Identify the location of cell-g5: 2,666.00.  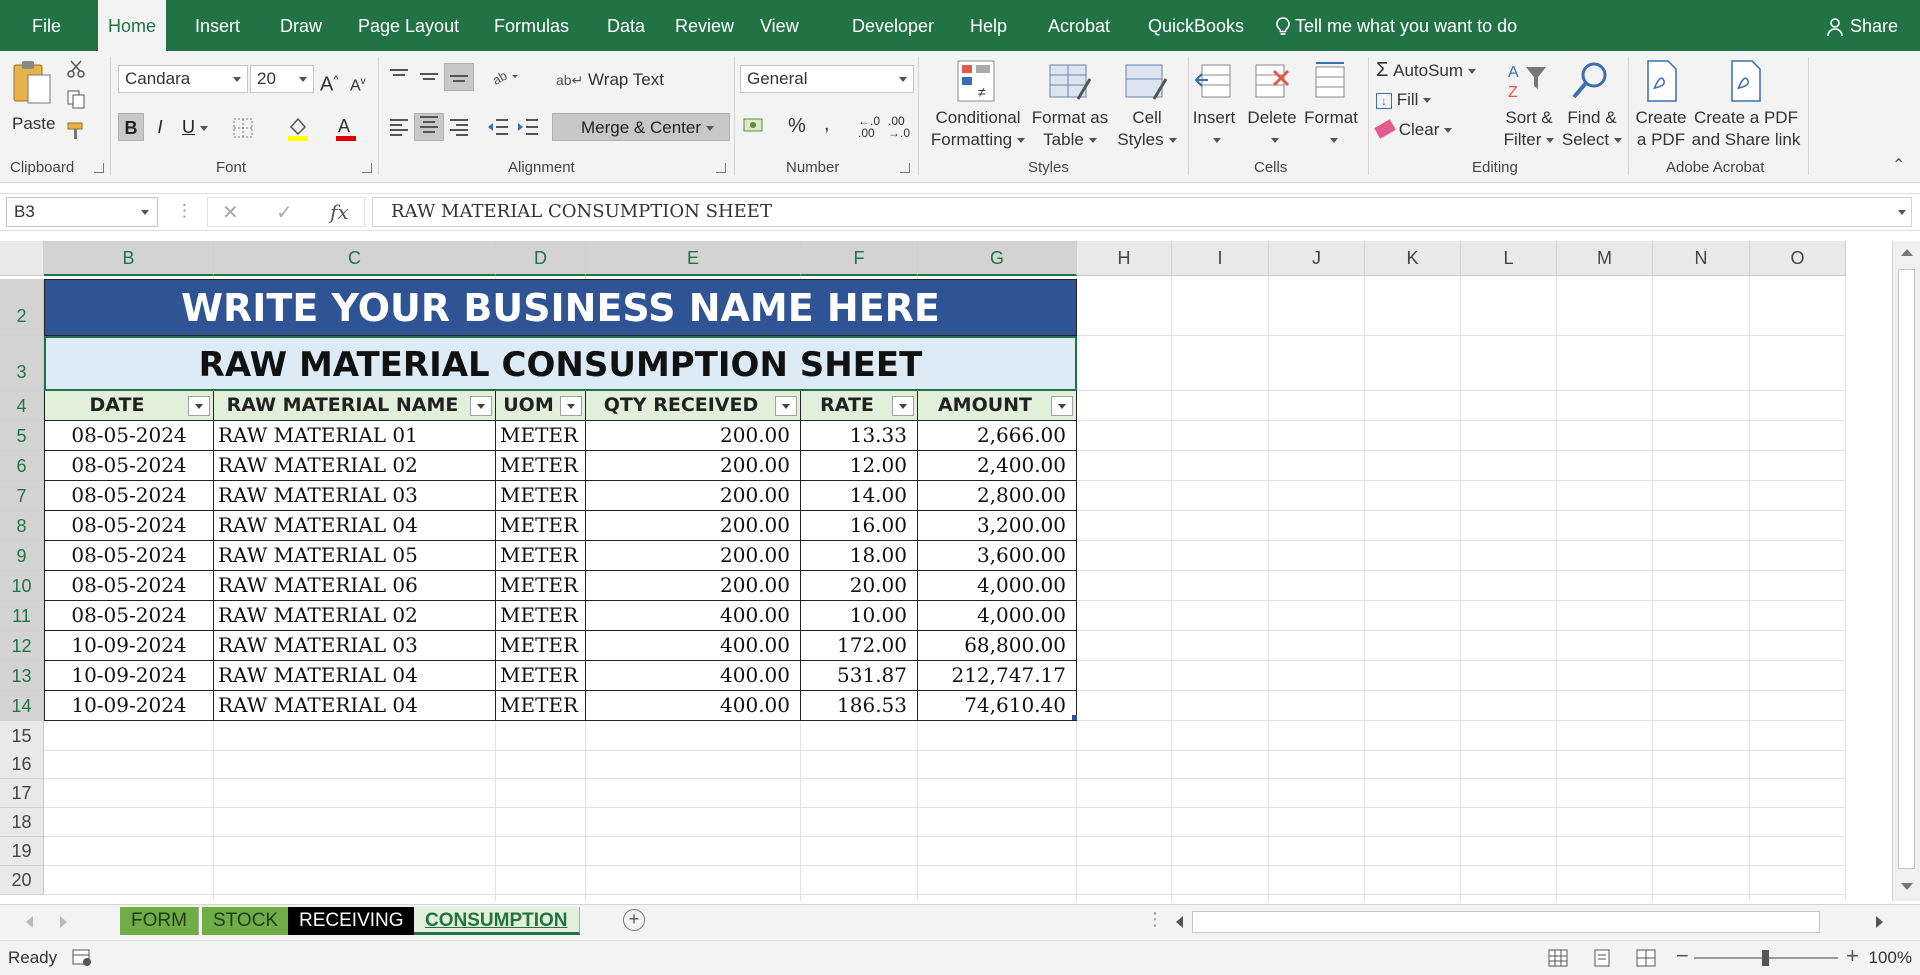
(997, 436).